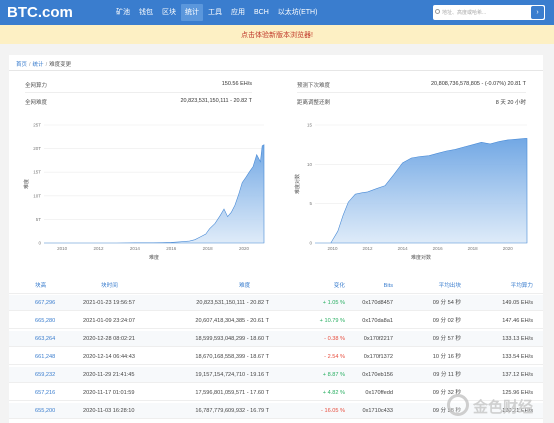 This screenshot has height=423, width=554. Describe the element at coordinates (298, 12) in the screenshot. I see `nav-item-eth: 以太坊(ETH)` at that location.